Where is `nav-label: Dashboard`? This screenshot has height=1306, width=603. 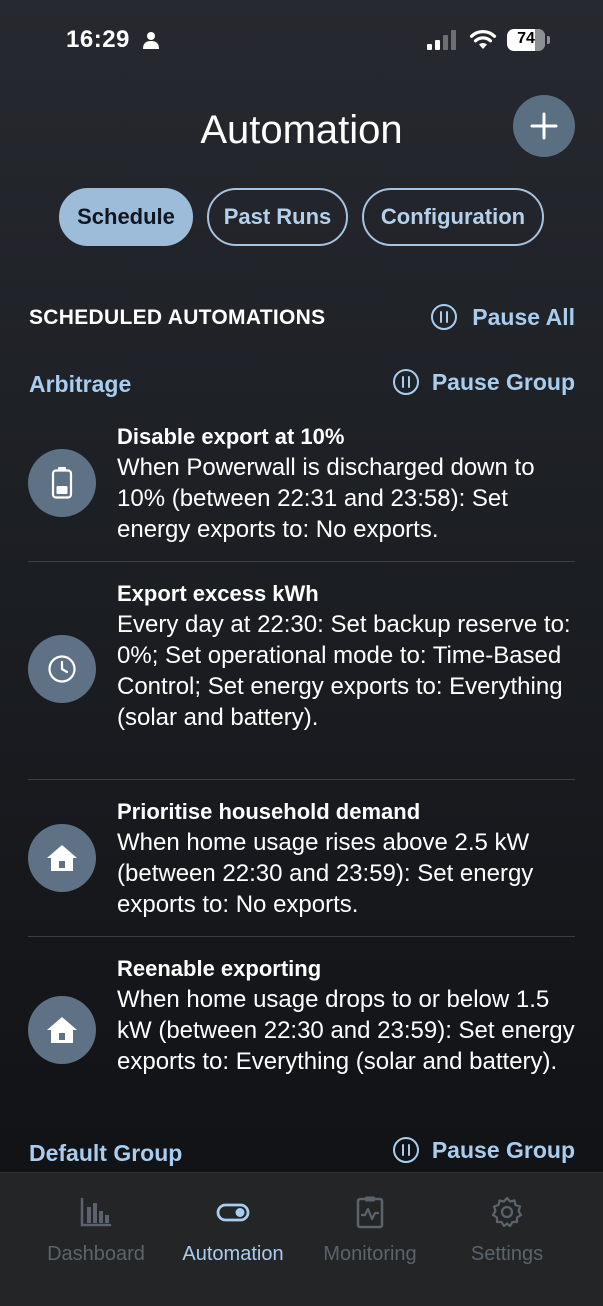
nav-label: Dashboard is located at coordinates (96, 1254).